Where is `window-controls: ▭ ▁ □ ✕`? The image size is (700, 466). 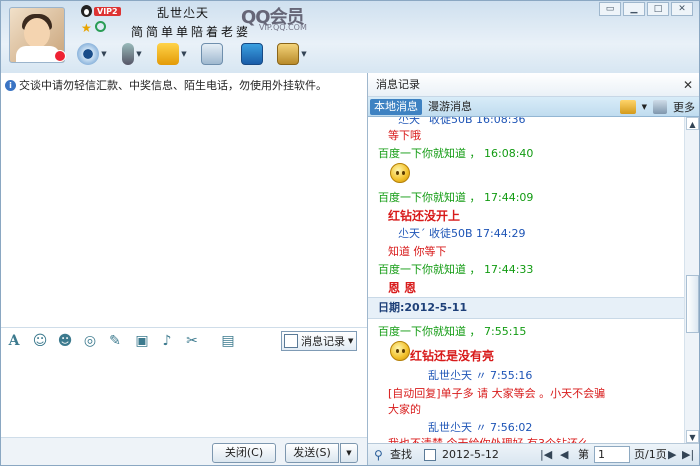
window-controls: ▭ ▁ □ ✕ is located at coordinates (646, 9).